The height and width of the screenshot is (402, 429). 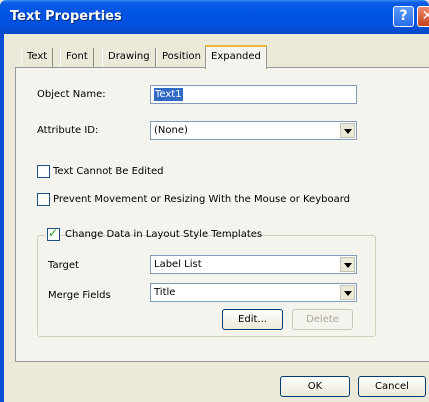 What do you see at coordinates (129, 57) in the screenshot?
I see `tab-drawing: Drawing` at bounding box center [129, 57].